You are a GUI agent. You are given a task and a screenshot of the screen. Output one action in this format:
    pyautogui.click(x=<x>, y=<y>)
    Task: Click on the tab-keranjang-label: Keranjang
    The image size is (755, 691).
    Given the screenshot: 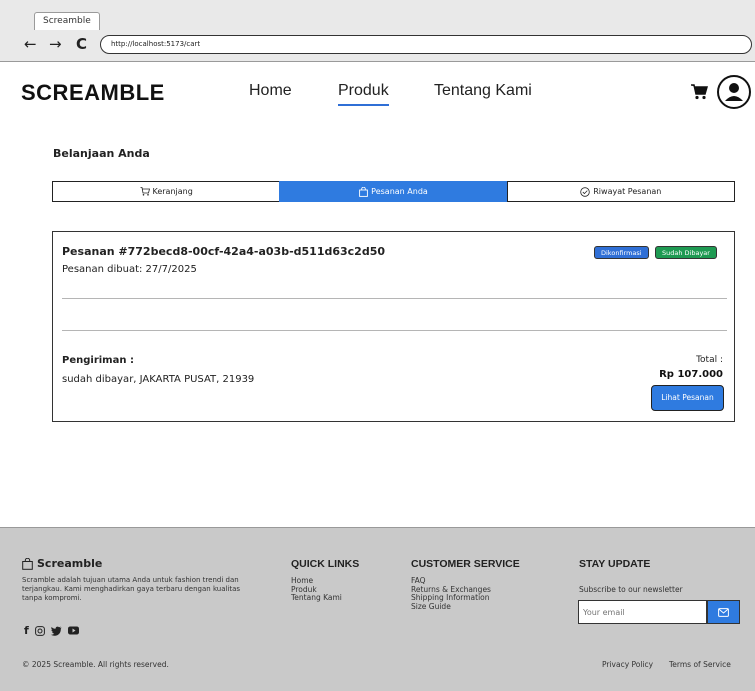 What is the action you would take?
    pyautogui.click(x=172, y=191)
    